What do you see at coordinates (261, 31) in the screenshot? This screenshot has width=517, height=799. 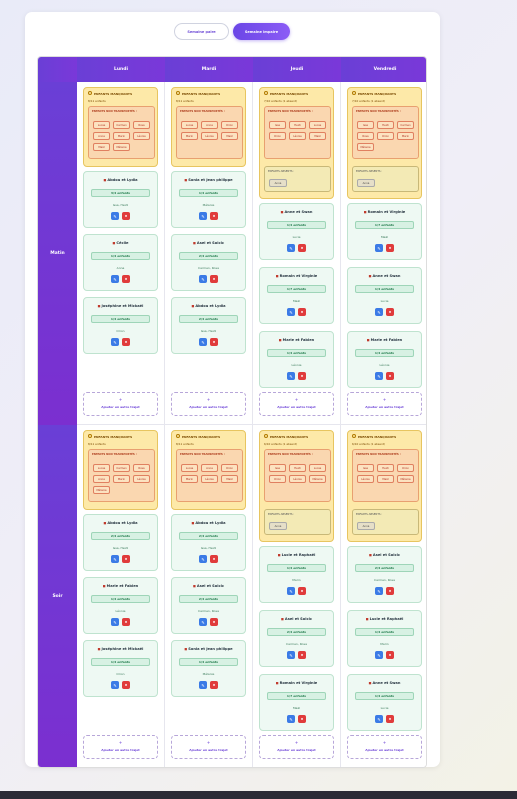 I see `week-odd-toggle: Semaine impaire` at bounding box center [261, 31].